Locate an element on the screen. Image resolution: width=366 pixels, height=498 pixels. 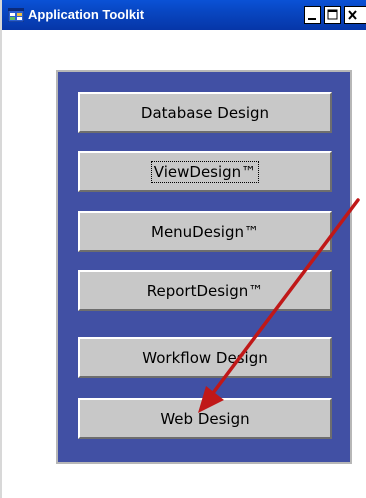
button-label: ViewDesign™ is located at coordinates (205, 171).